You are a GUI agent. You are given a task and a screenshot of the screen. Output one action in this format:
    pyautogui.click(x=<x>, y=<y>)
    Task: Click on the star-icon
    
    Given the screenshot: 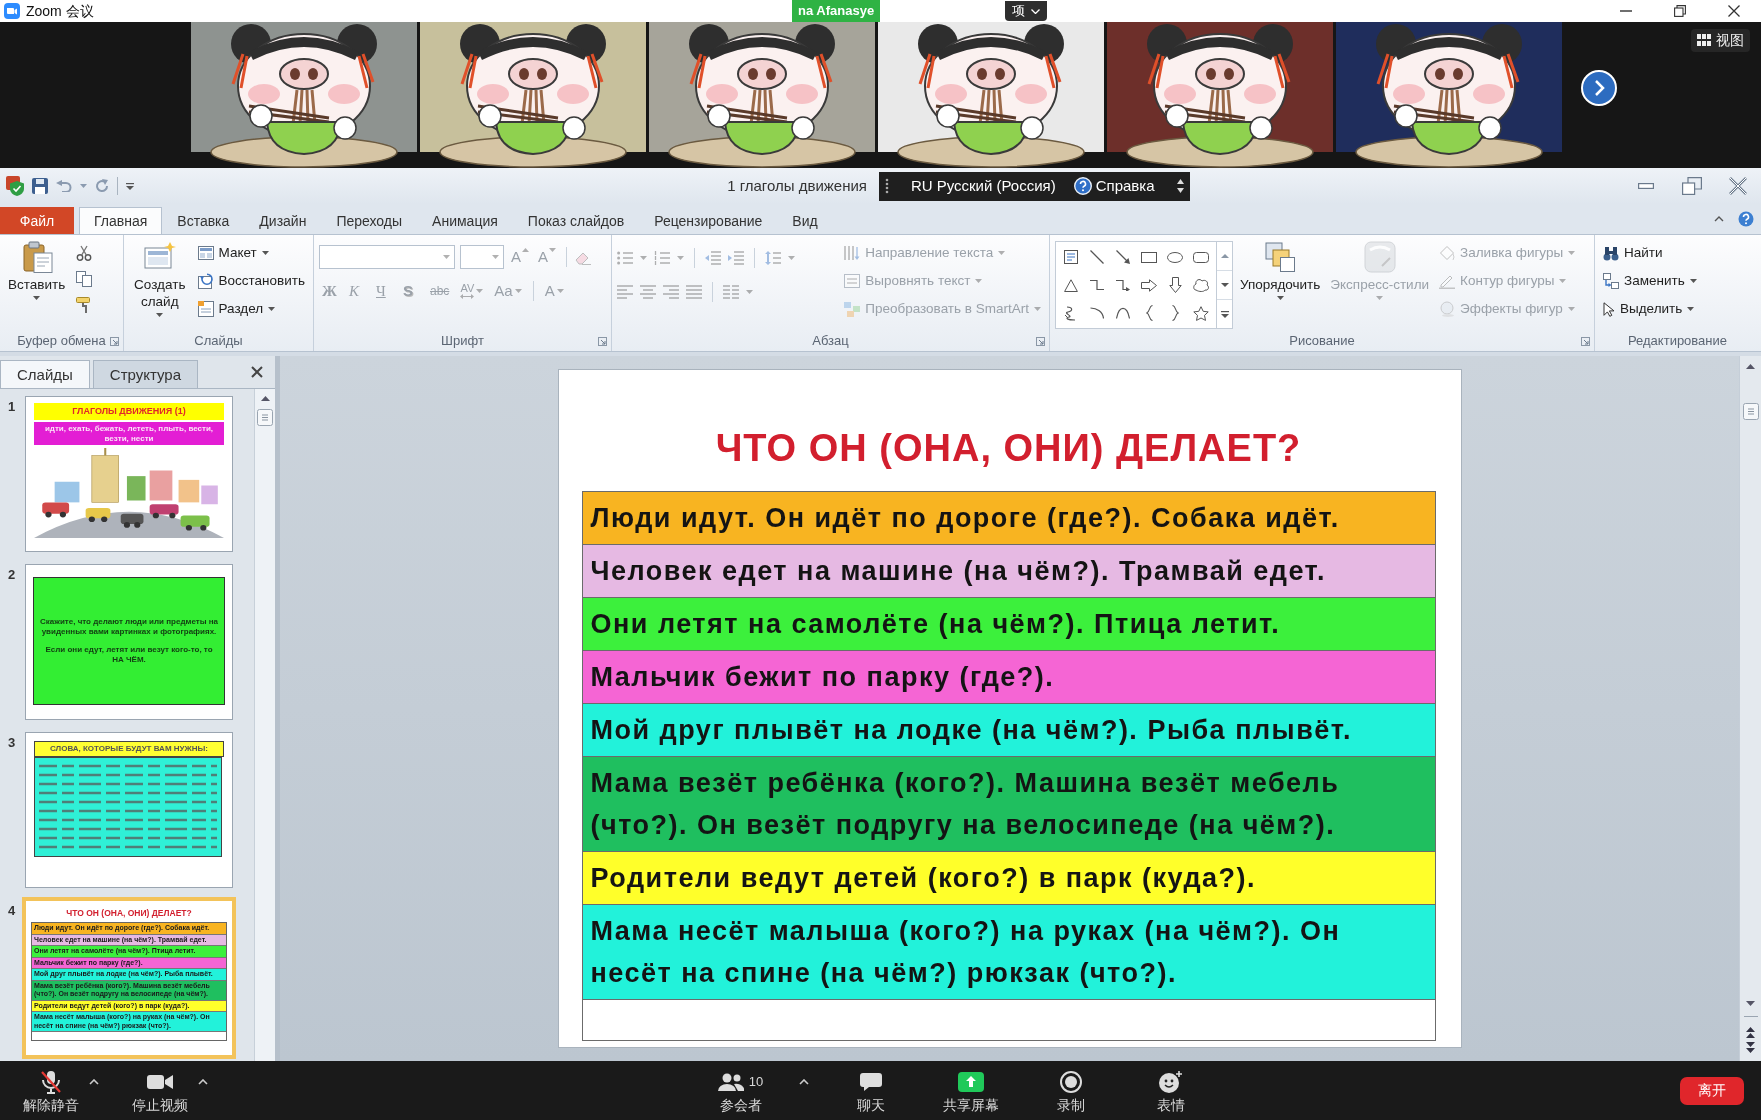 What is the action you would take?
    pyautogui.click(x=1201, y=313)
    